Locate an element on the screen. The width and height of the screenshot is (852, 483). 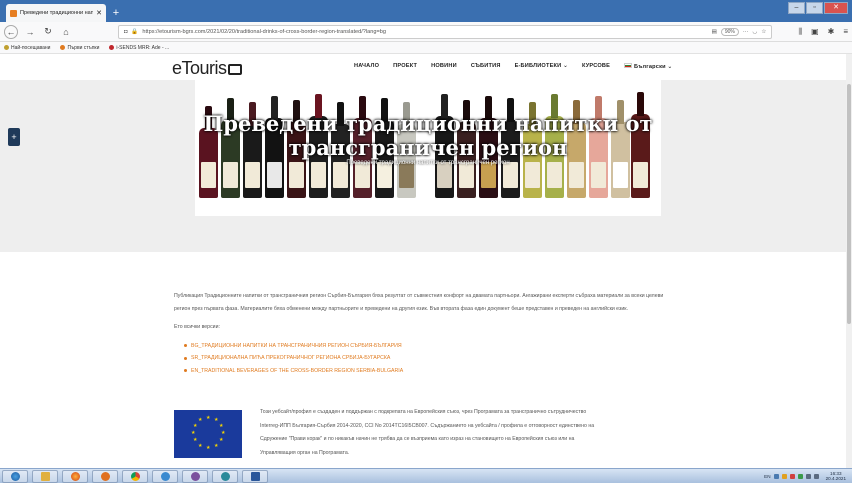
menu-item-courses: КУРСОВЕ is located at coordinates (596, 66).